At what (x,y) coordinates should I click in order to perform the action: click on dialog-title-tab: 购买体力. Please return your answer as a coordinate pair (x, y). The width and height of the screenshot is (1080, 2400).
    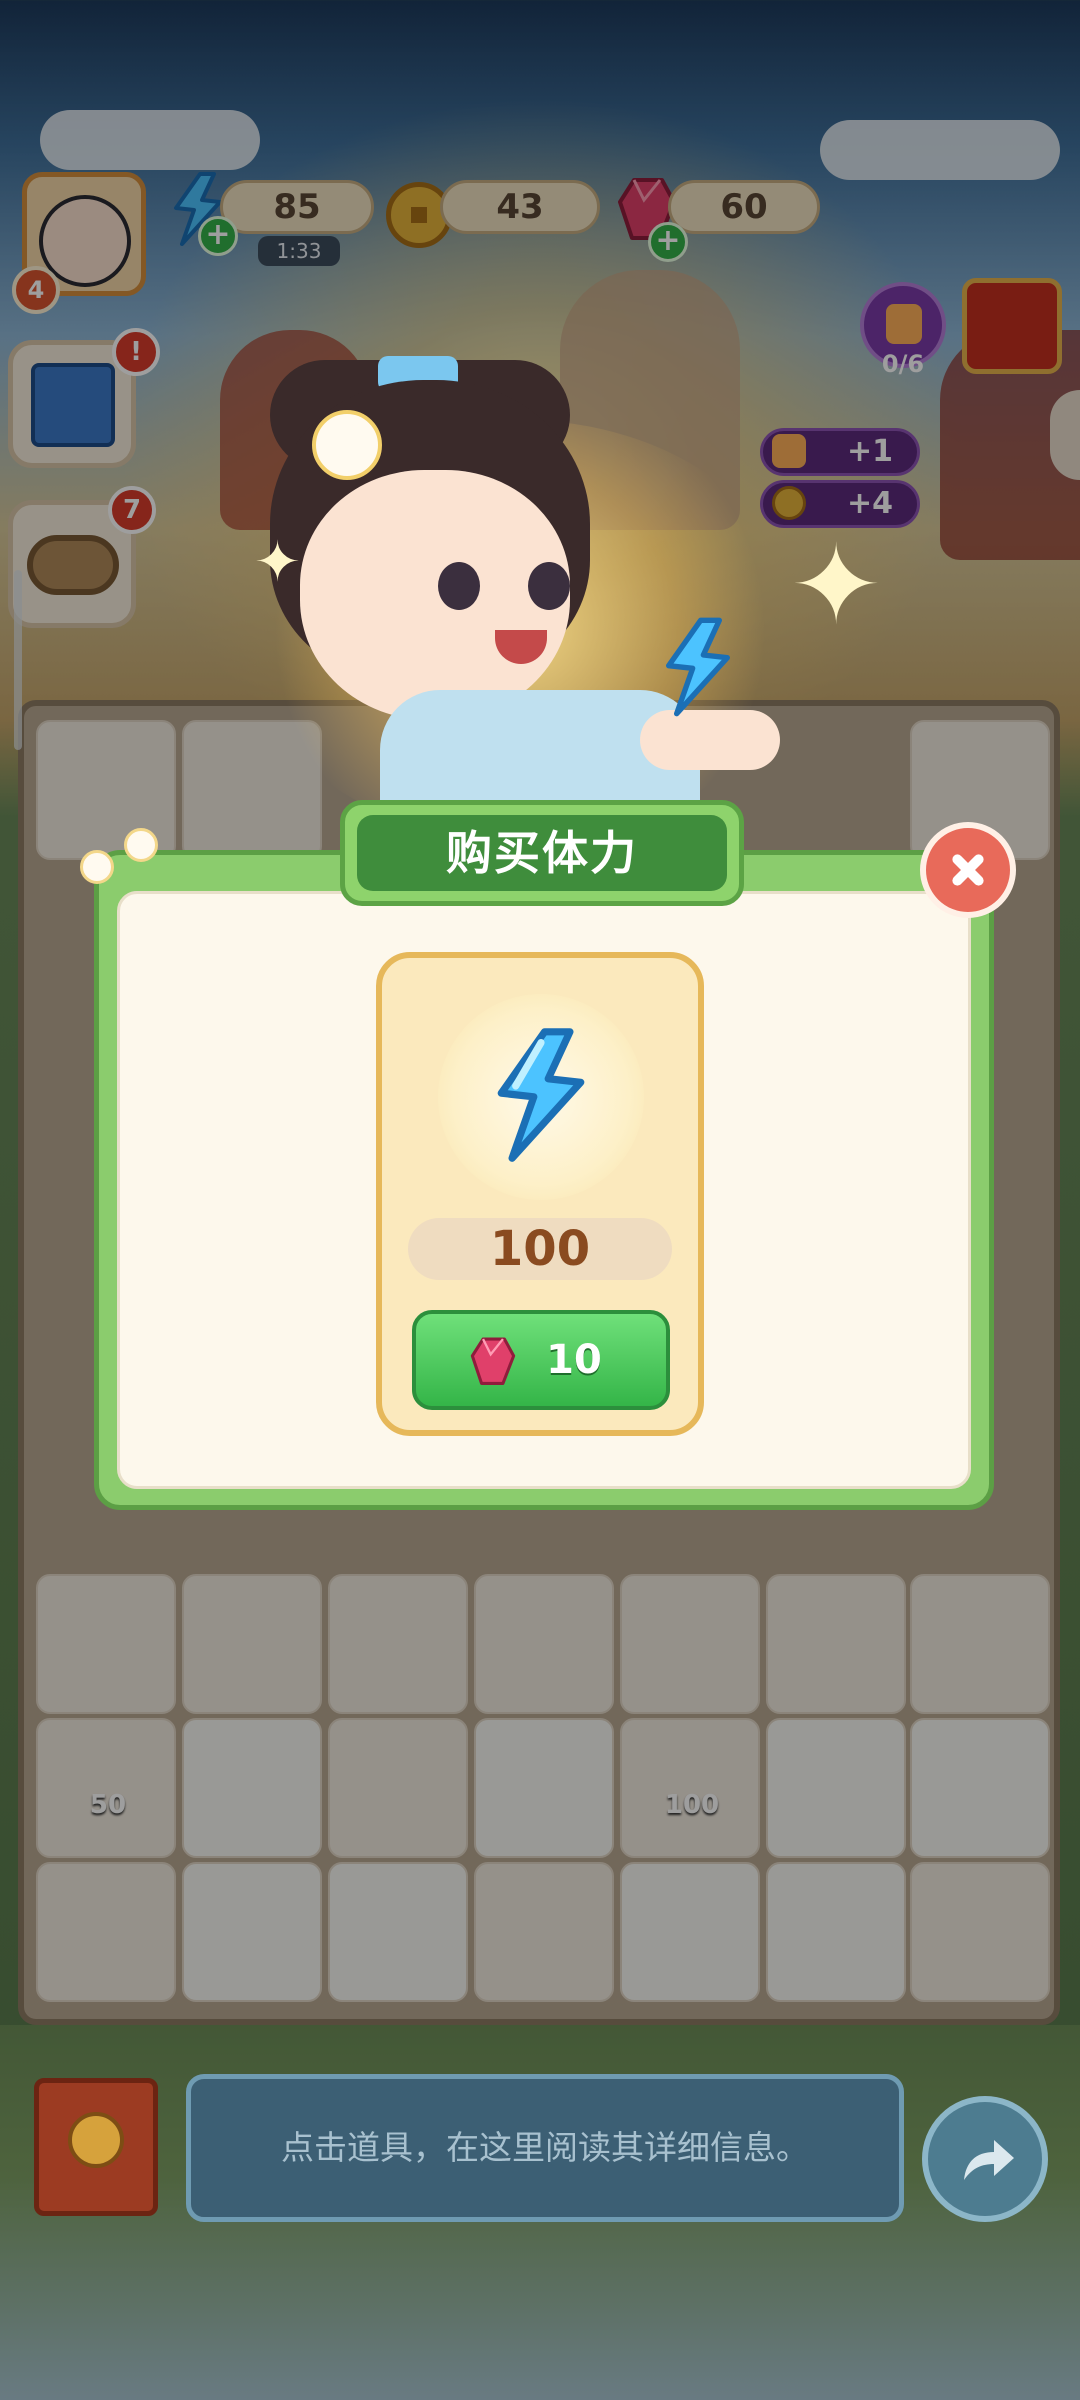
    Looking at the image, I should click on (542, 853).